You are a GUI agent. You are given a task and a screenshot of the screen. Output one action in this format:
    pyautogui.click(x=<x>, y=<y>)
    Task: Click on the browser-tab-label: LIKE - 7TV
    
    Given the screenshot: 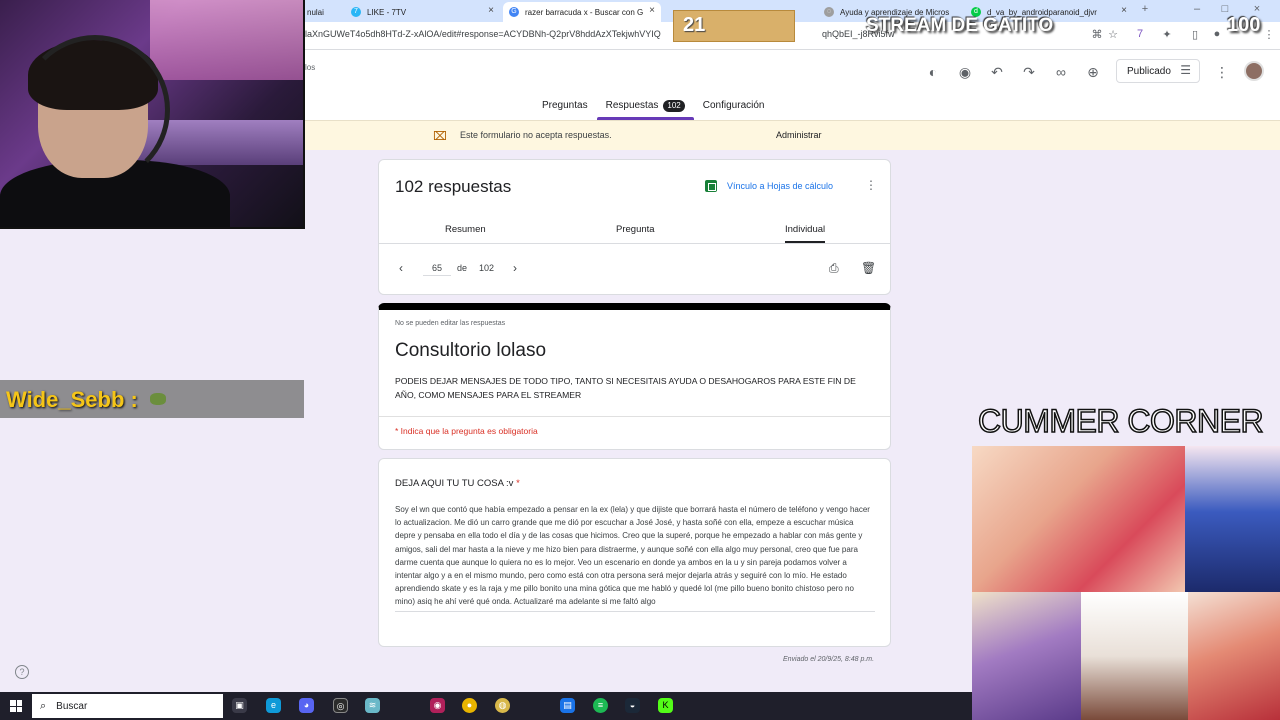 What is the action you would take?
    pyautogui.click(x=387, y=12)
    